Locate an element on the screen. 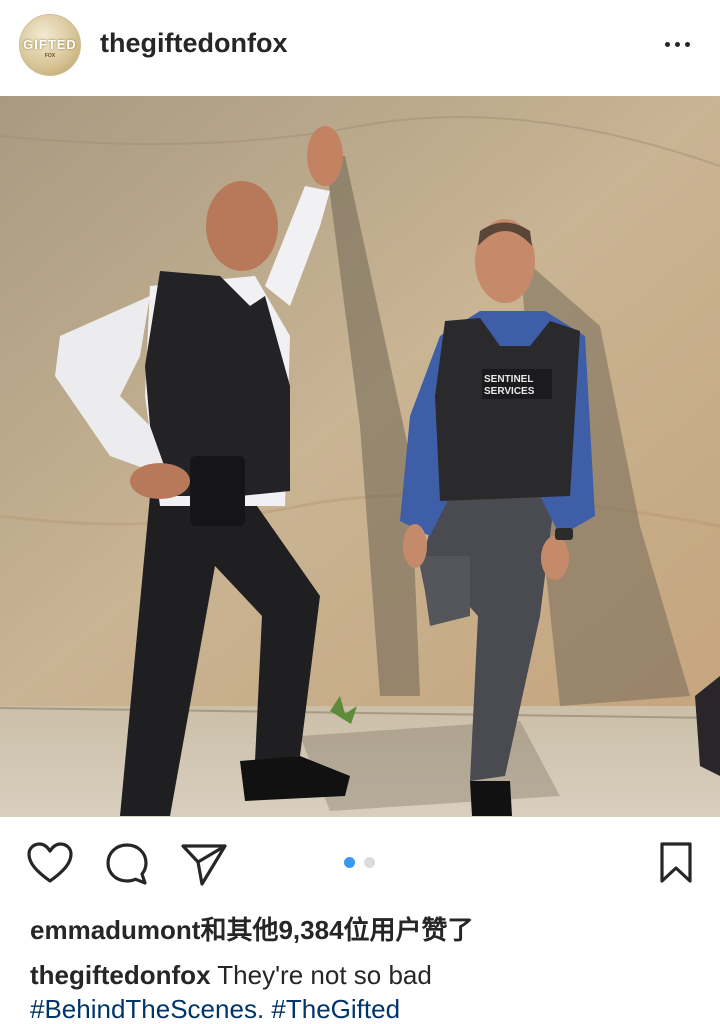 This screenshot has width=720, height=1024. more-options-icon is located at coordinates (678, 43).